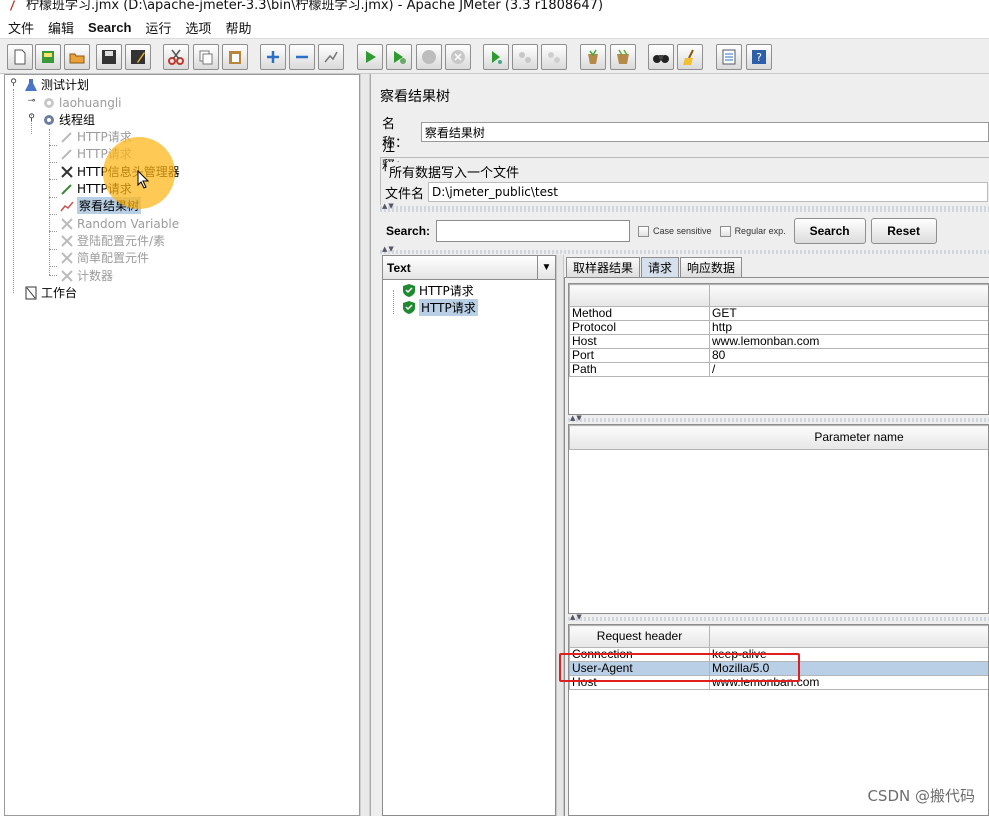  I want to click on collapse-icon, so click(302, 57).